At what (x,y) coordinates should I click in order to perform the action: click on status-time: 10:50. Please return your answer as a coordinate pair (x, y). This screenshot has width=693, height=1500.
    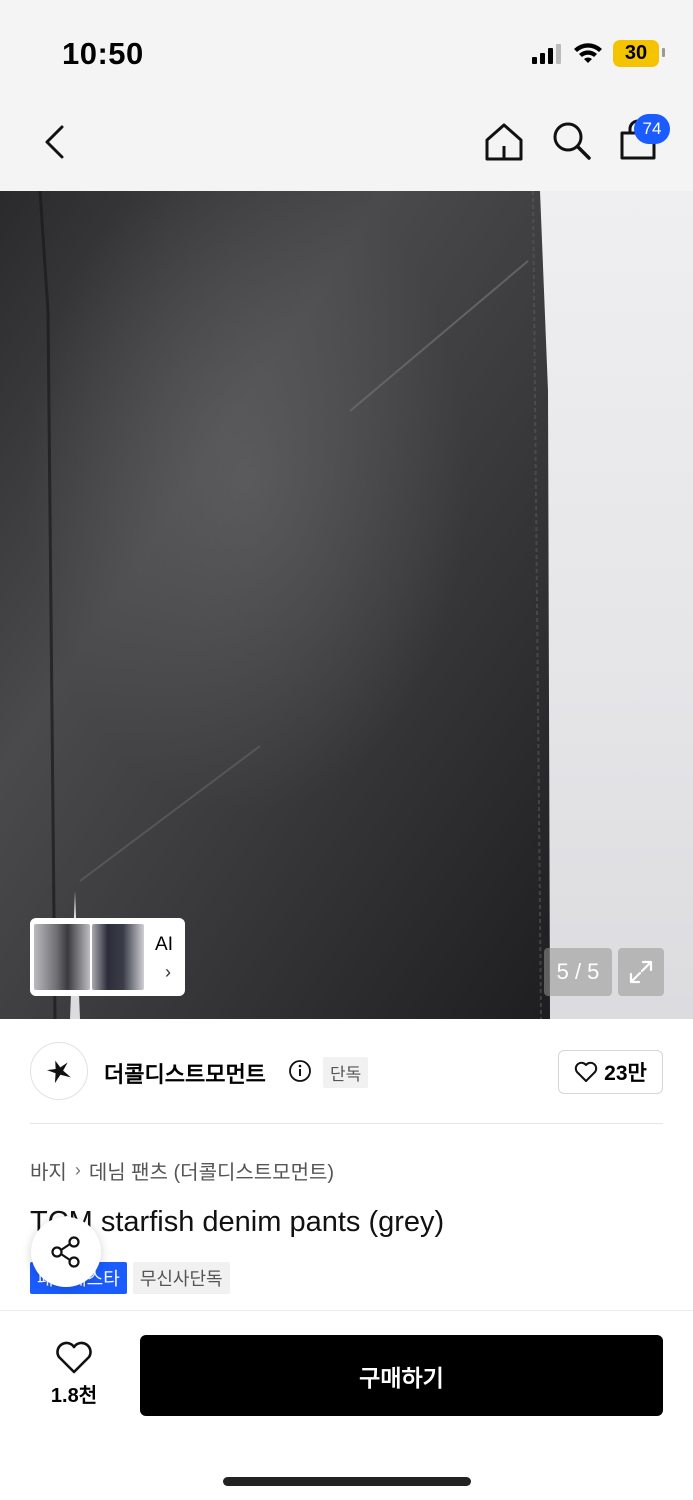
    Looking at the image, I should click on (103, 53).